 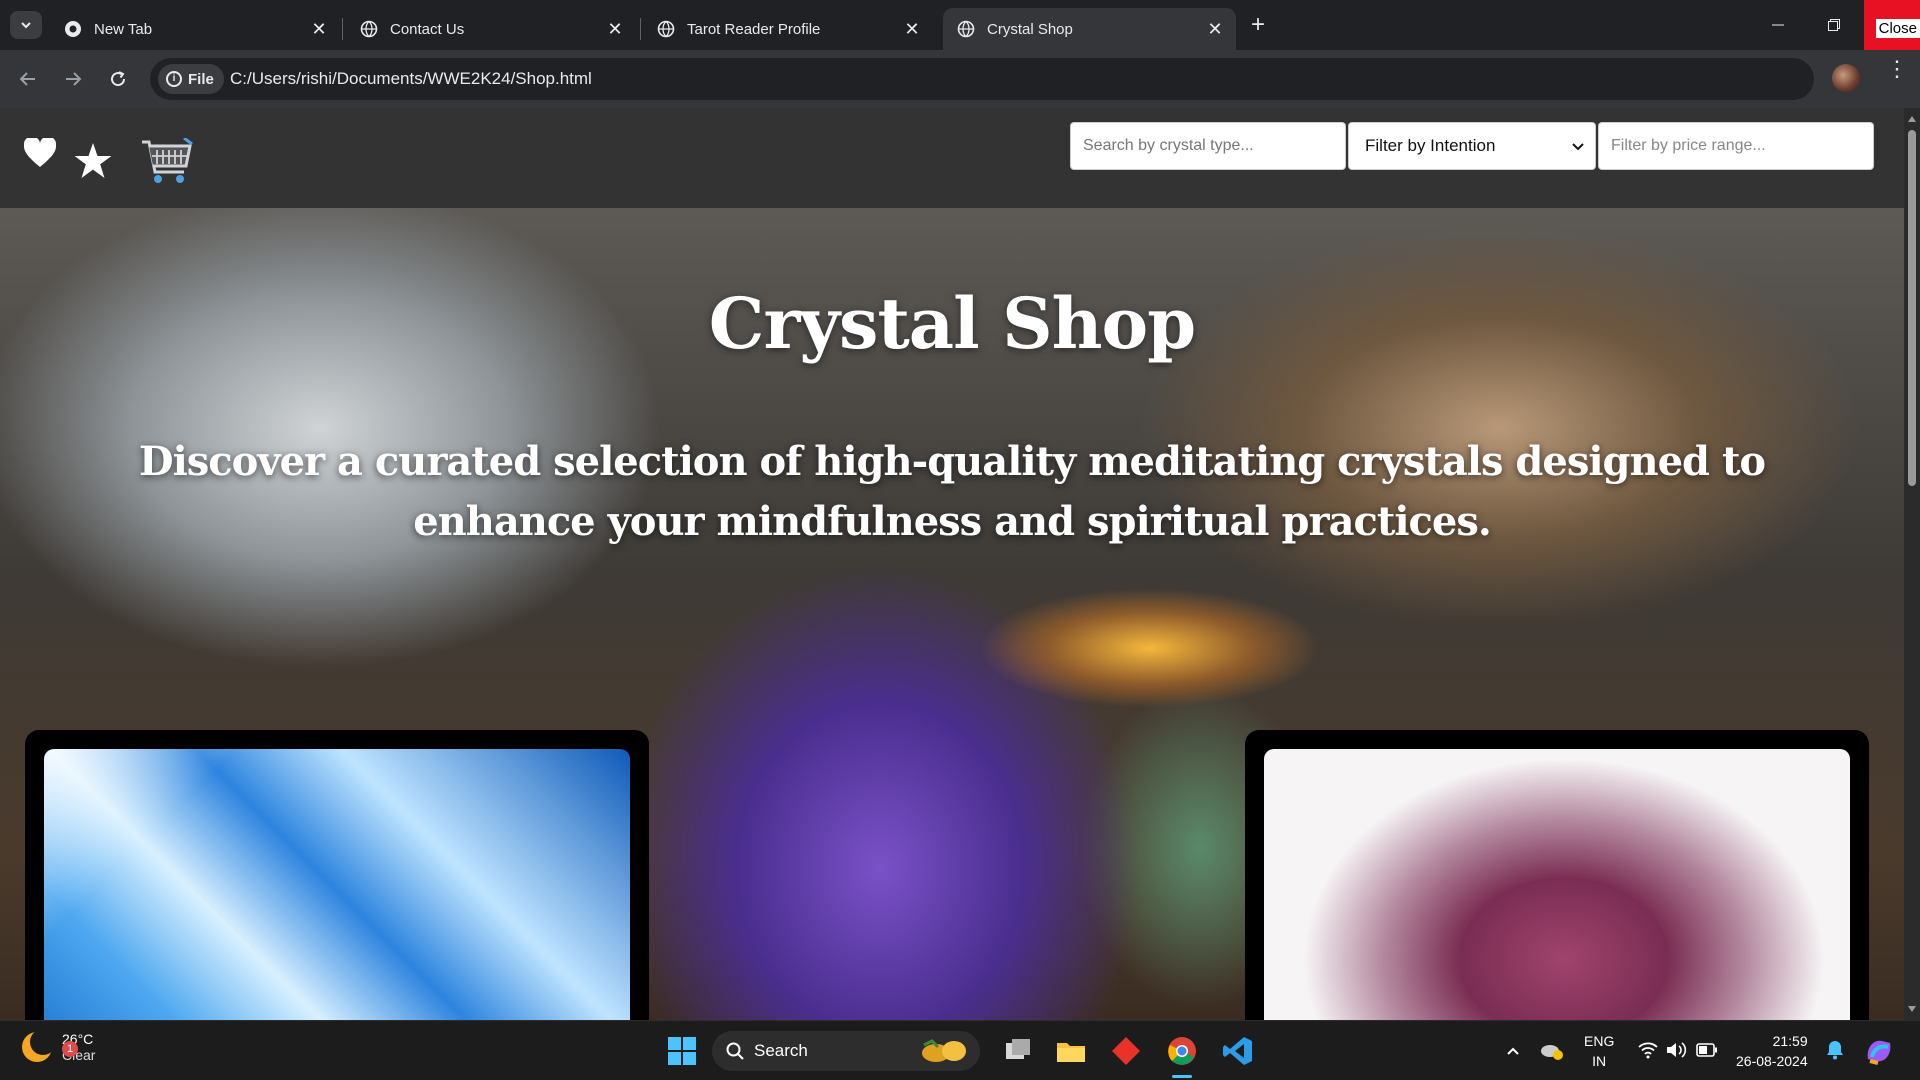 I want to click on volume-icon, so click(x=1677, y=1050).